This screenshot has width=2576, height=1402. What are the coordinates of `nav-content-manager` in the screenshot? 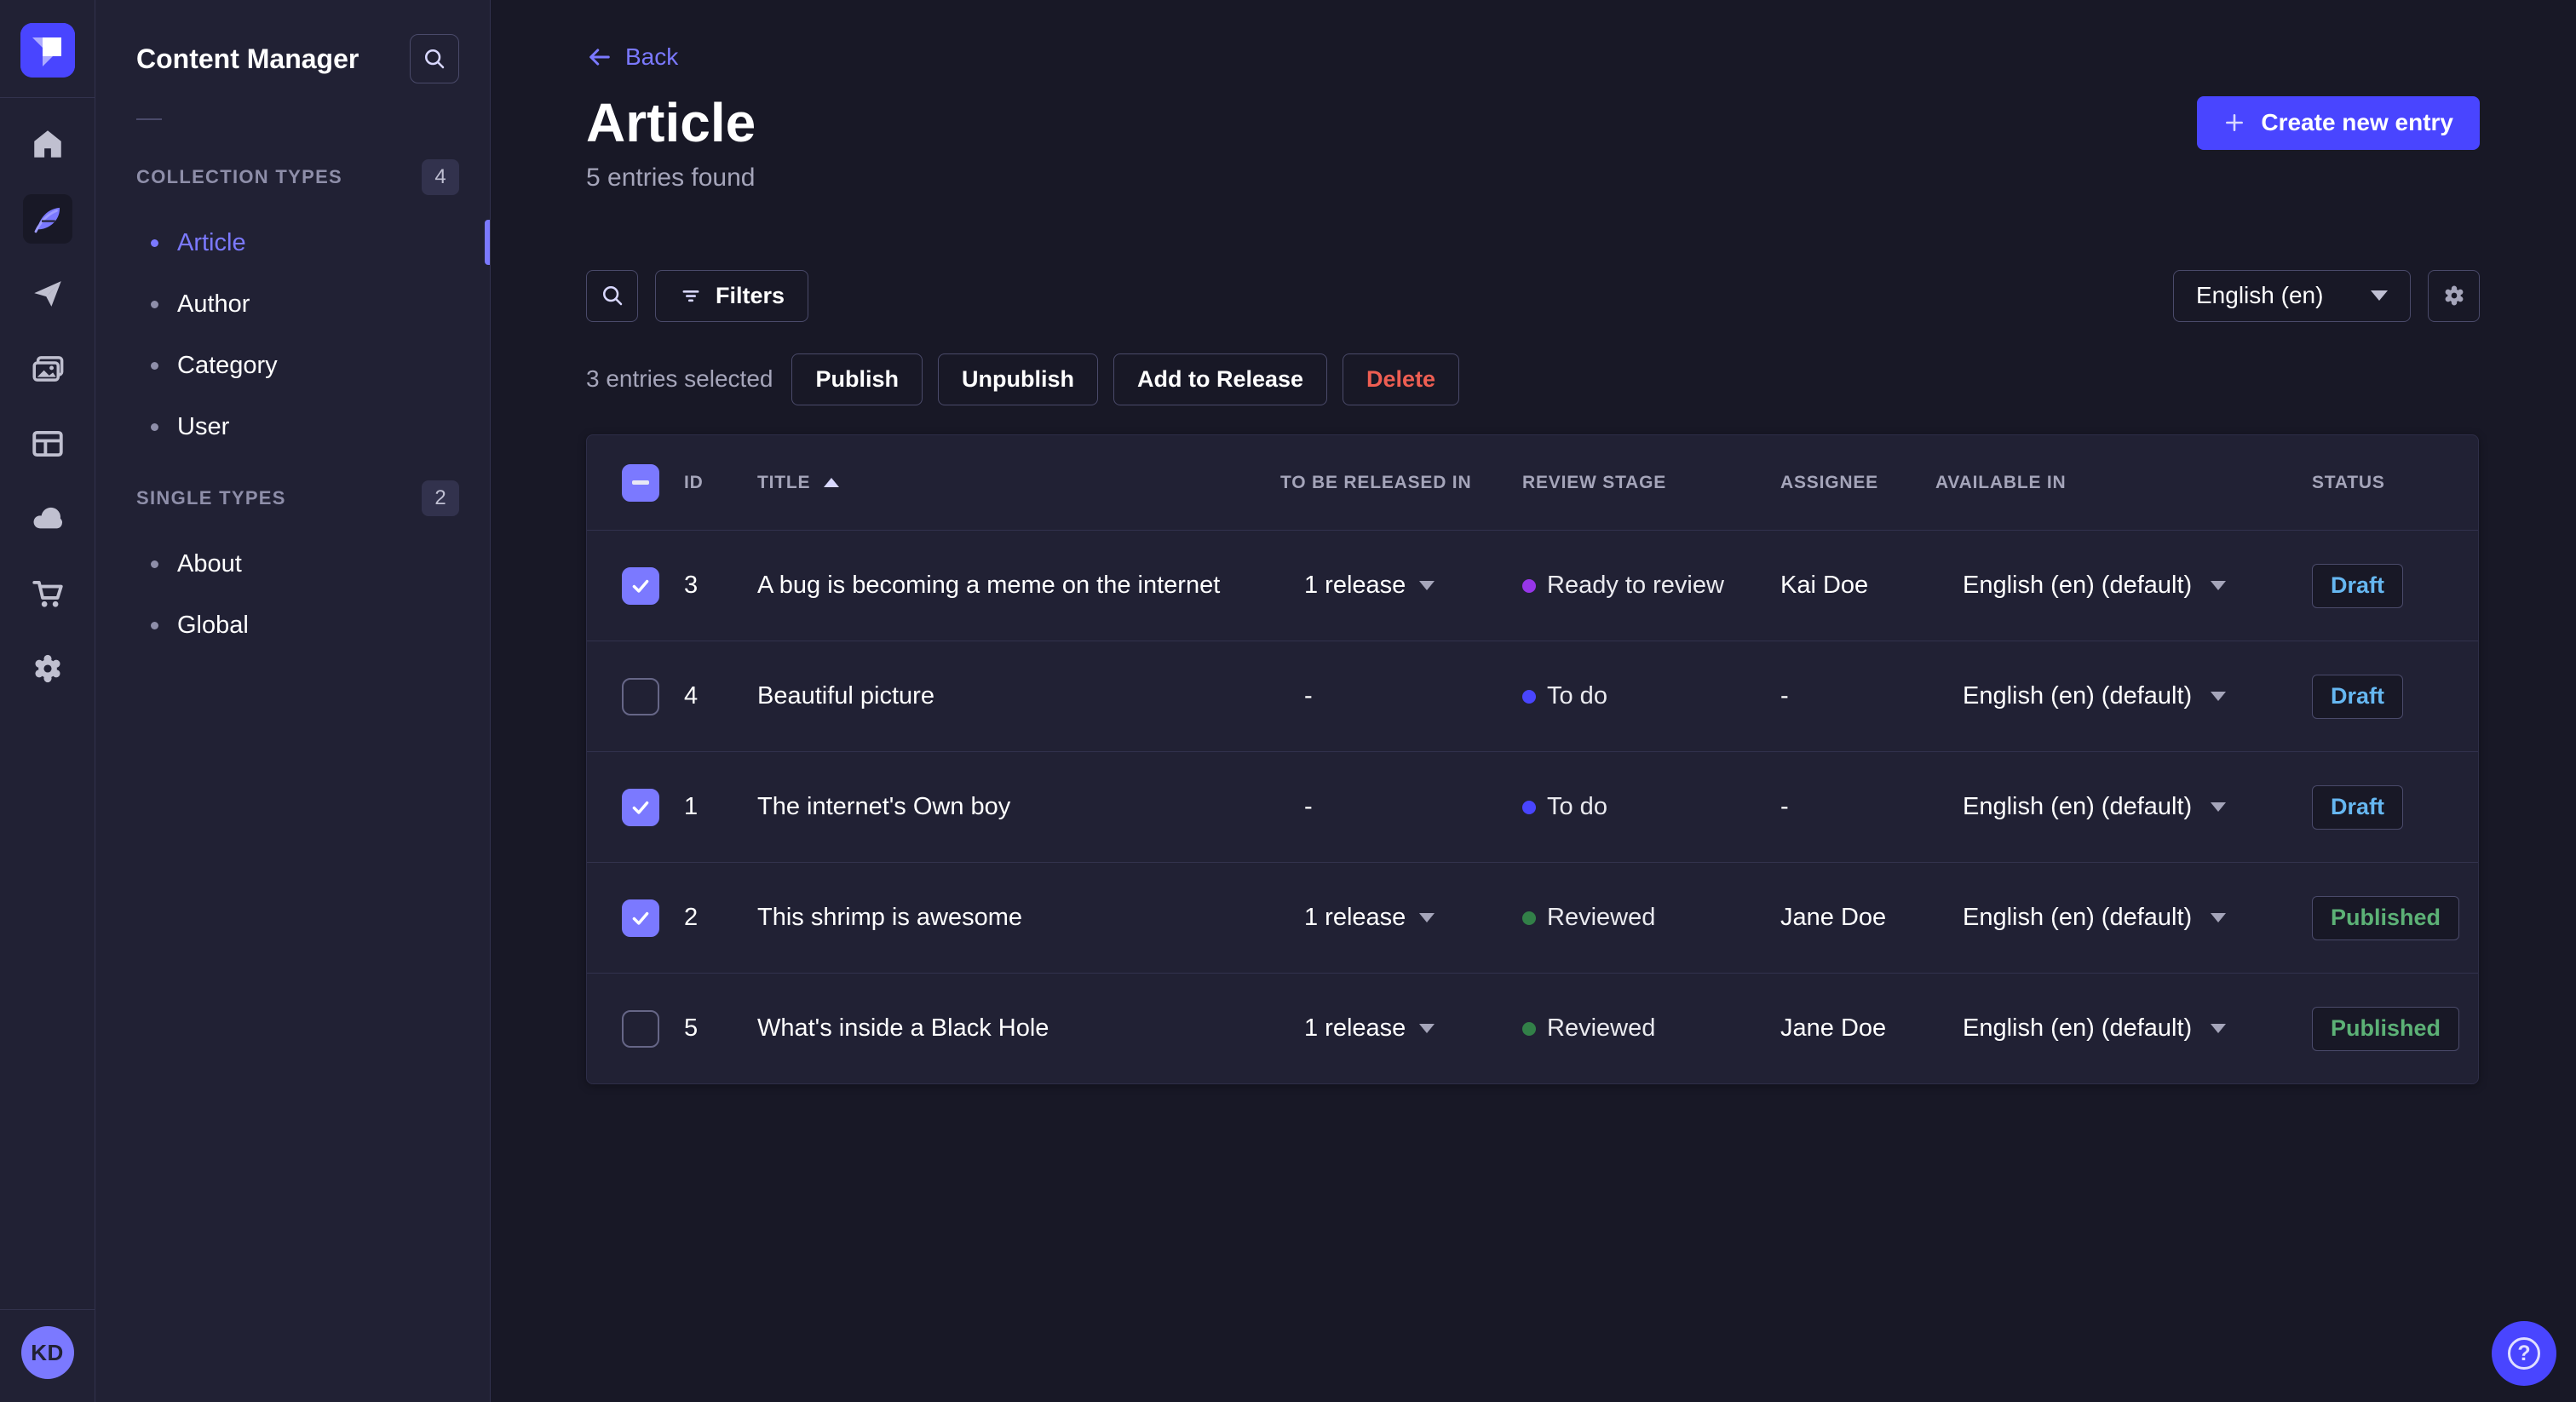 It's located at (47, 219).